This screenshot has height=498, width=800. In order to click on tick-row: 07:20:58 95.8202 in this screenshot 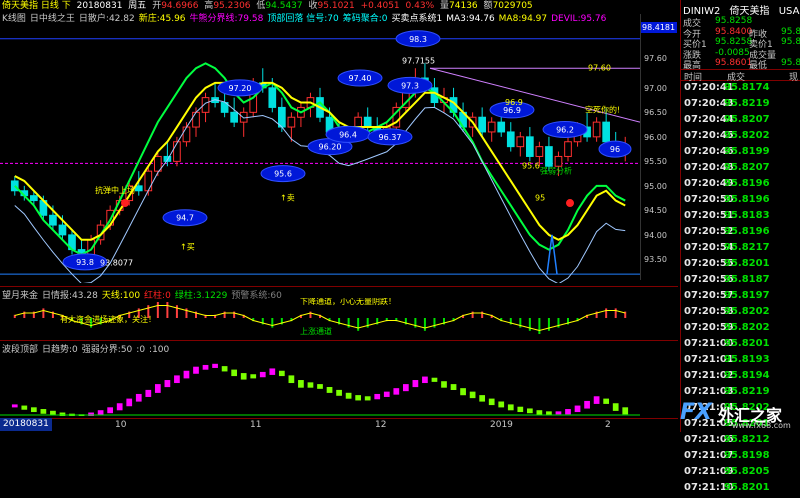, I will do `click(740, 314)`.